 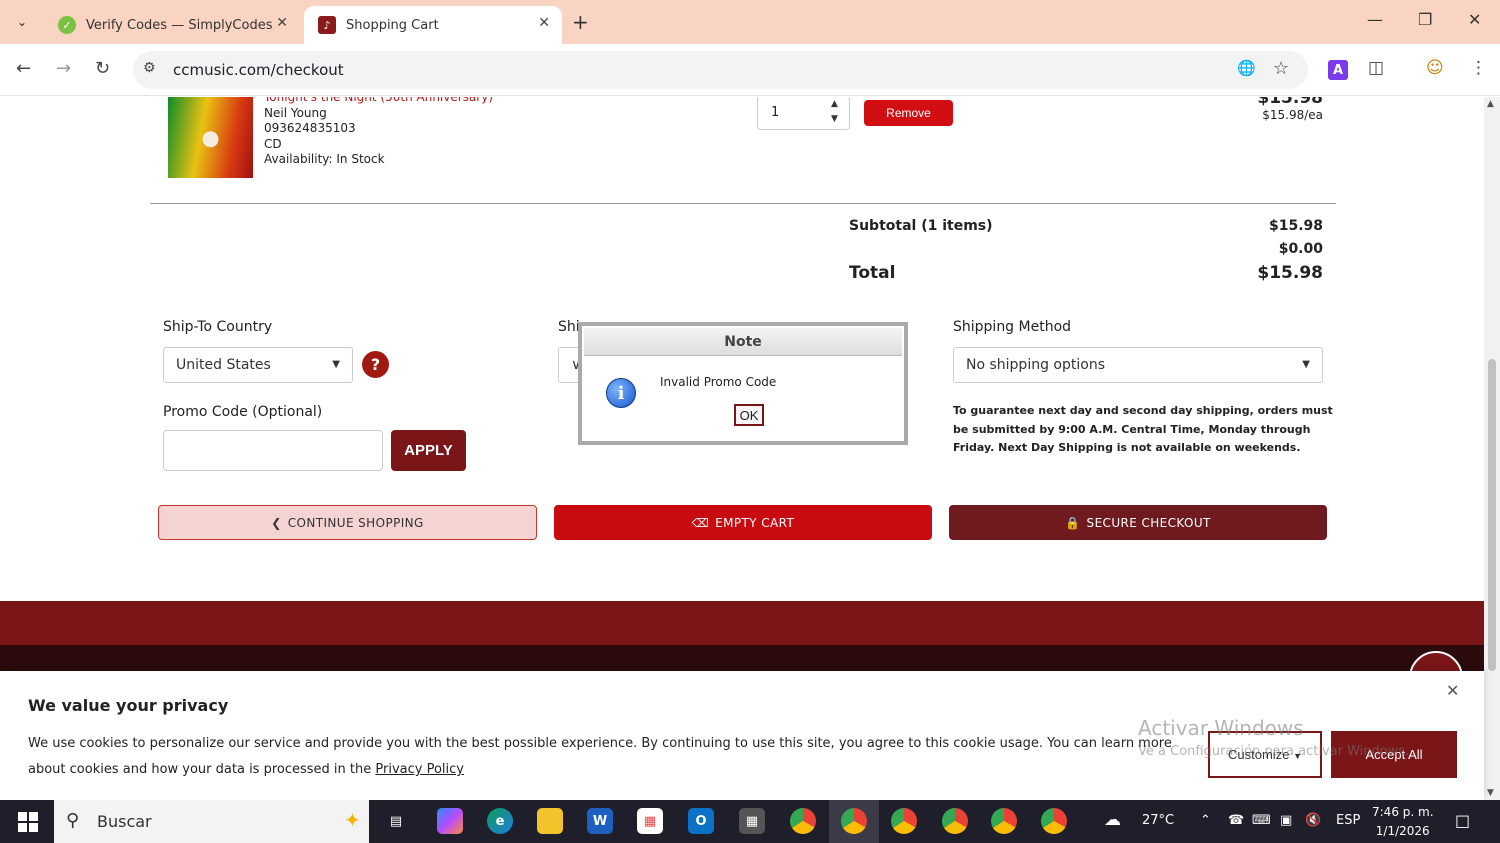 What do you see at coordinates (775, 112) in the screenshot?
I see `quantity-value: 1` at bounding box center [775, 112].